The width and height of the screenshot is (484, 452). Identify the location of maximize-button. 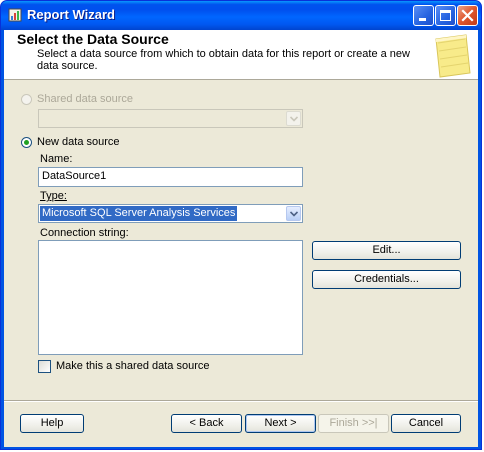
(445, 15).